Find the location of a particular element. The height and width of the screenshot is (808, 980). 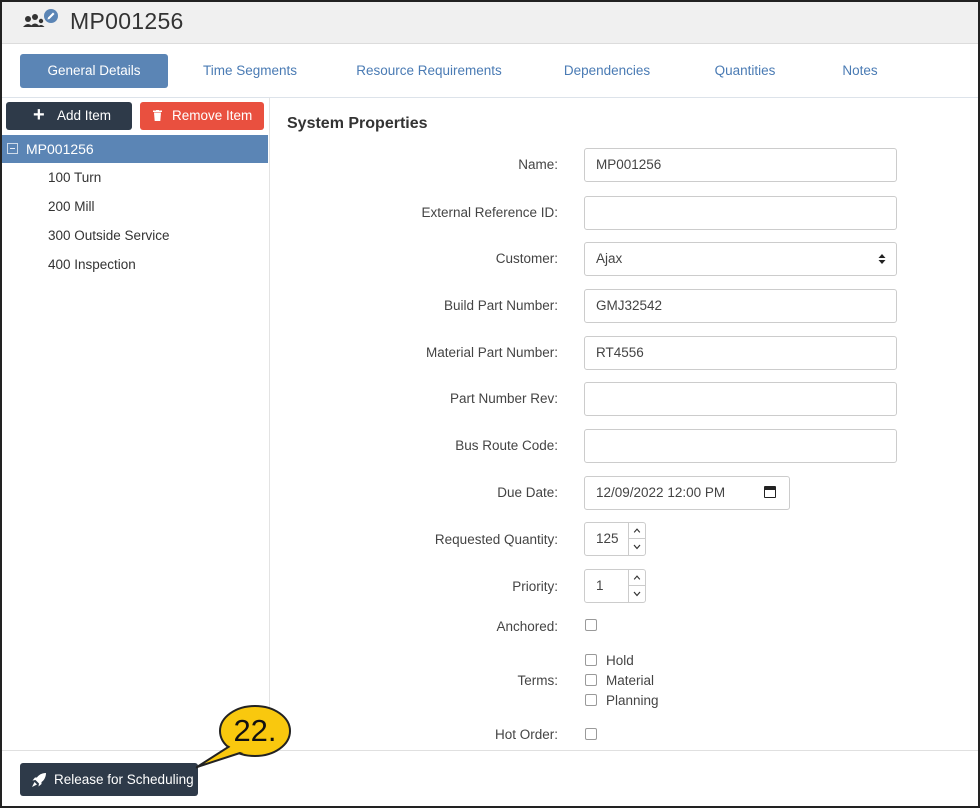

tab-resource-requirements: Resource Requirements is located at coordinates (429, 71).